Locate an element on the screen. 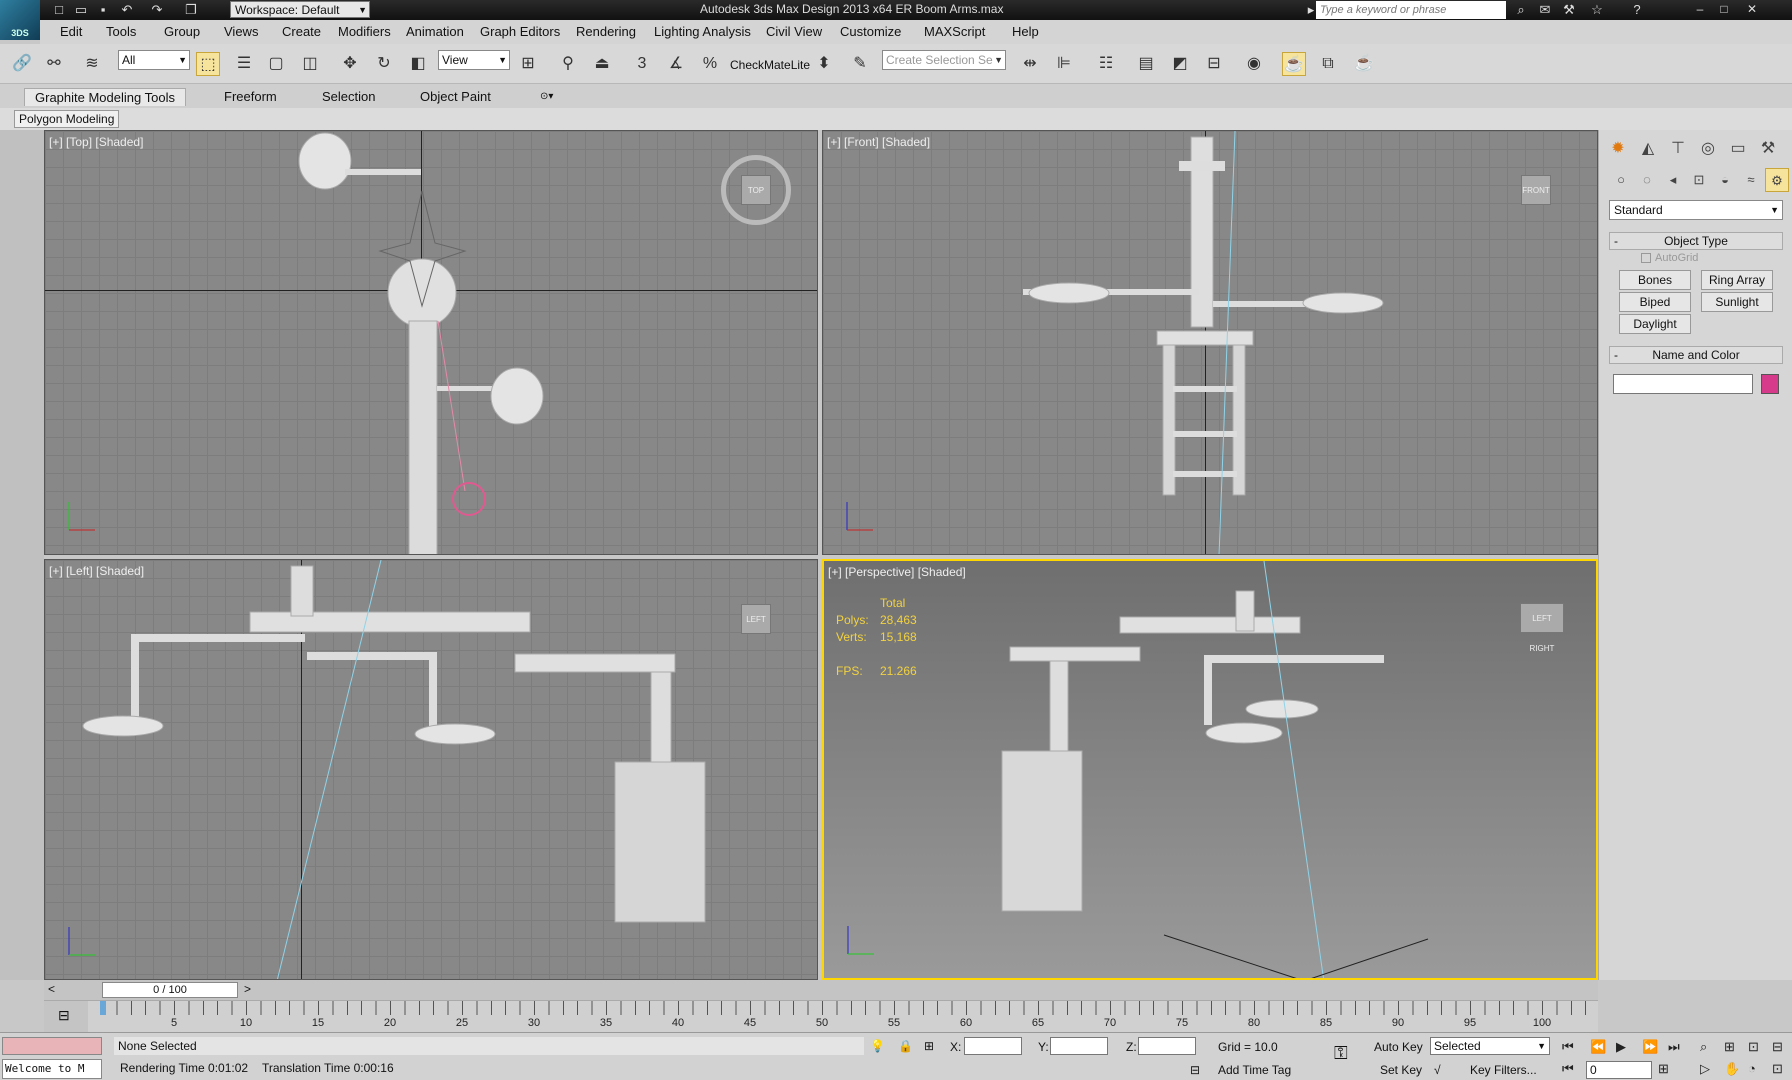 The image size is (1792, 1080). spinner-snap-icon: ⬍ is located at coordinates (824, 64).